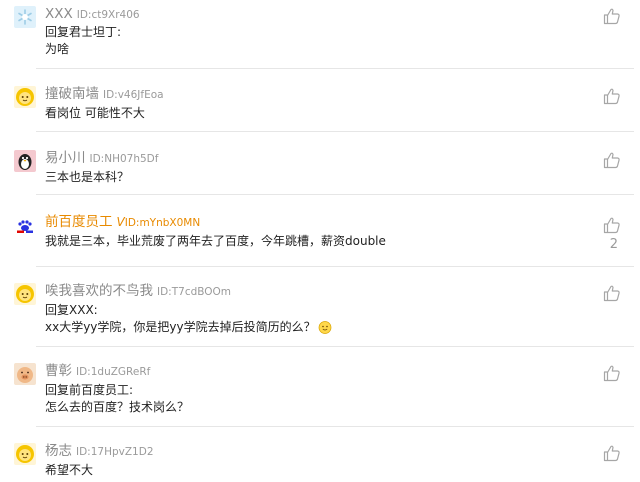  What do you see at coordinates (89, 390) in the screenshot?
I see `comment-text-line: 回复前百度员工:` at bounding box center [89, 390].